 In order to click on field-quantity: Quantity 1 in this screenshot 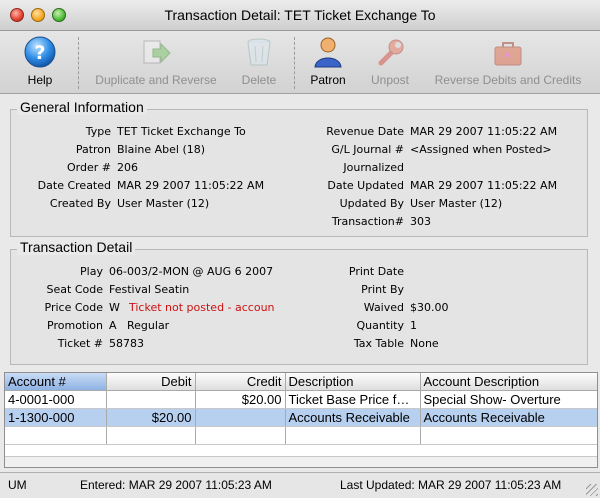, I will do `click(386, 325)`.